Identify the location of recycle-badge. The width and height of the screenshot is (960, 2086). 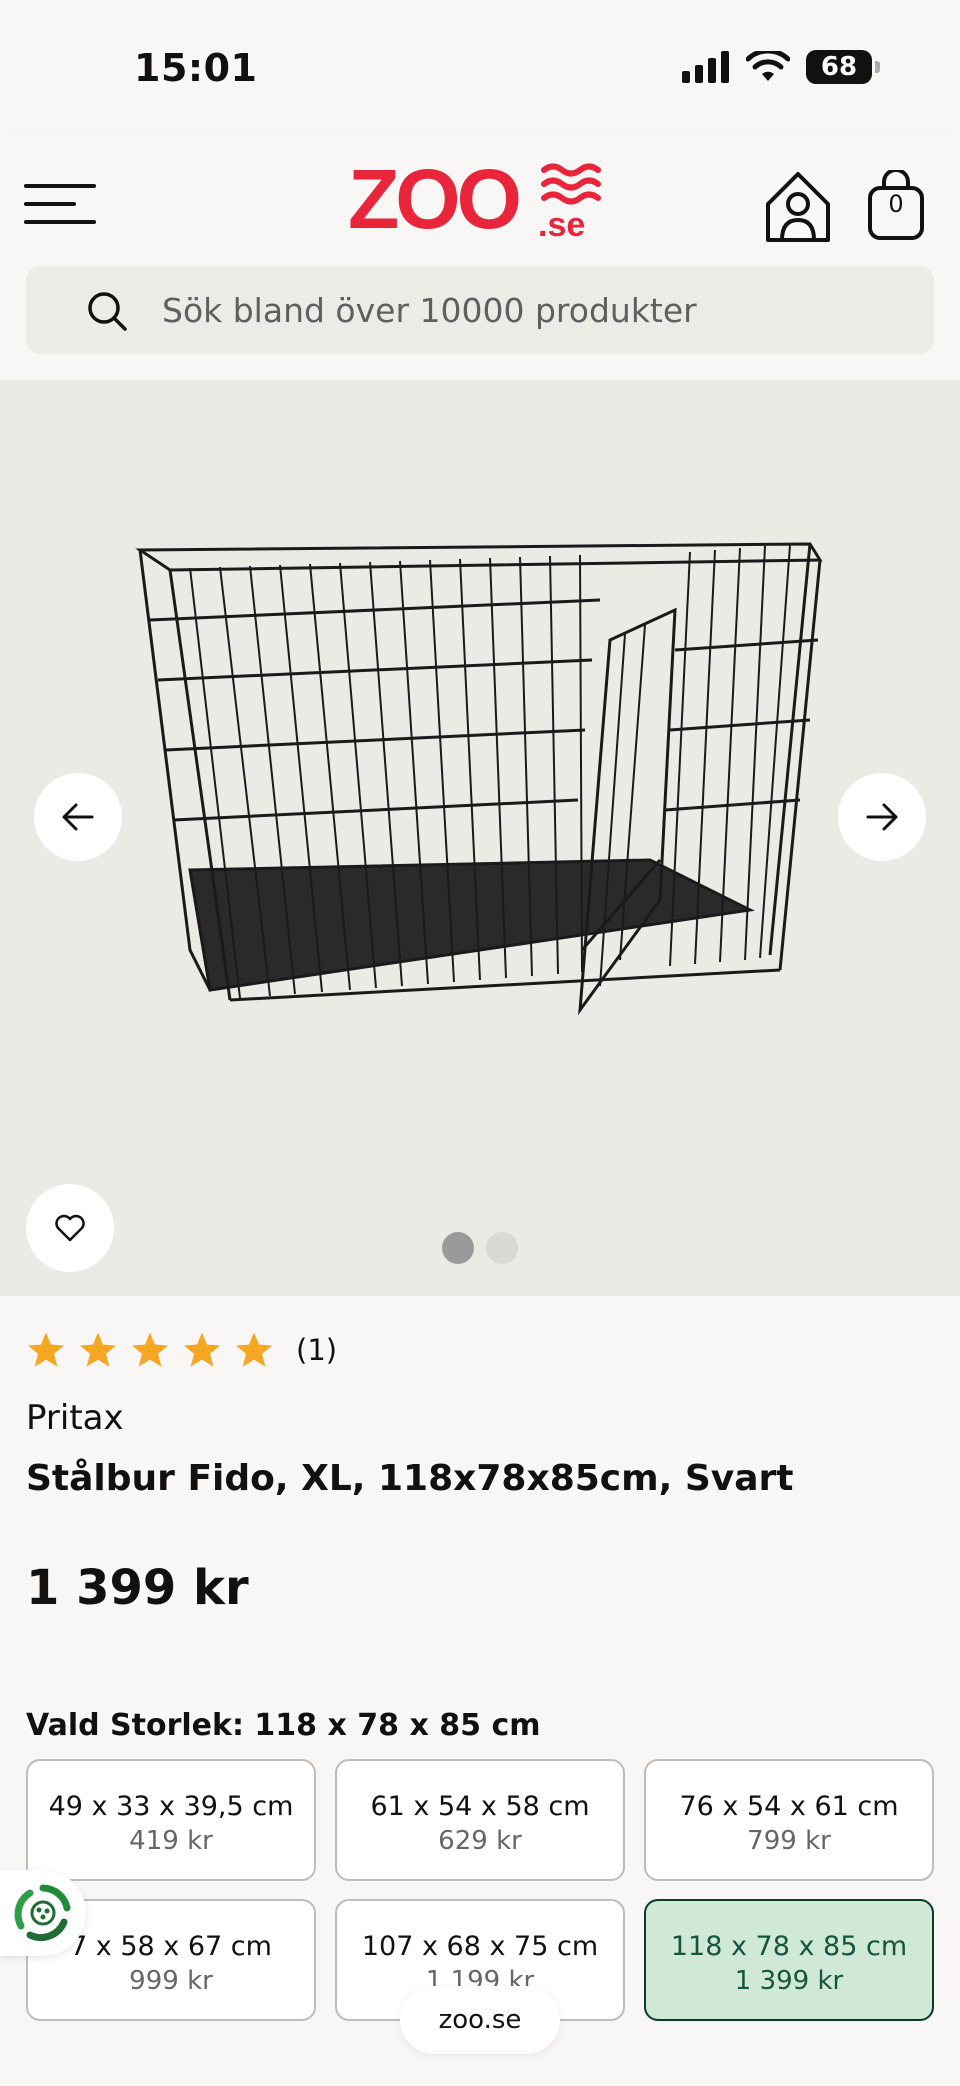
(43, 1913).